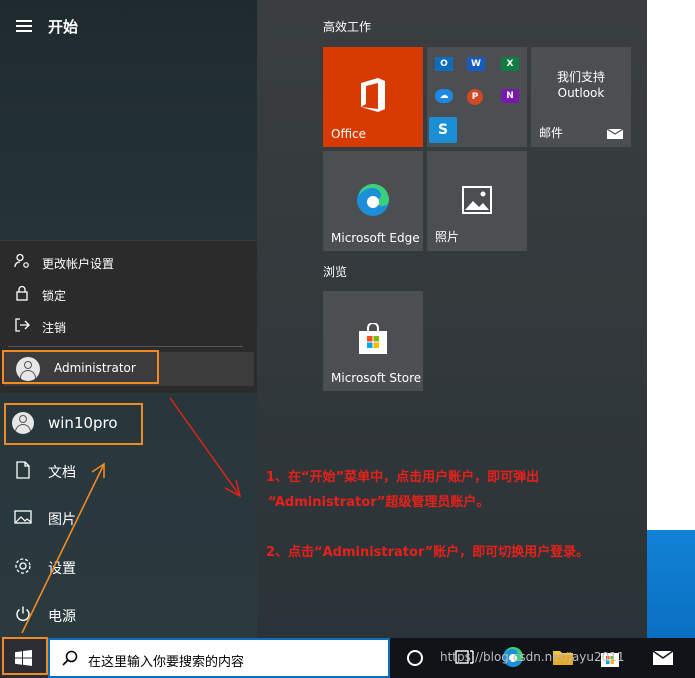 Image resolution: width=695 pixels, height=678 pixels. I want to click on taskbar-search-box: 在这里输入你要搜索的内容, so click(219, 658).